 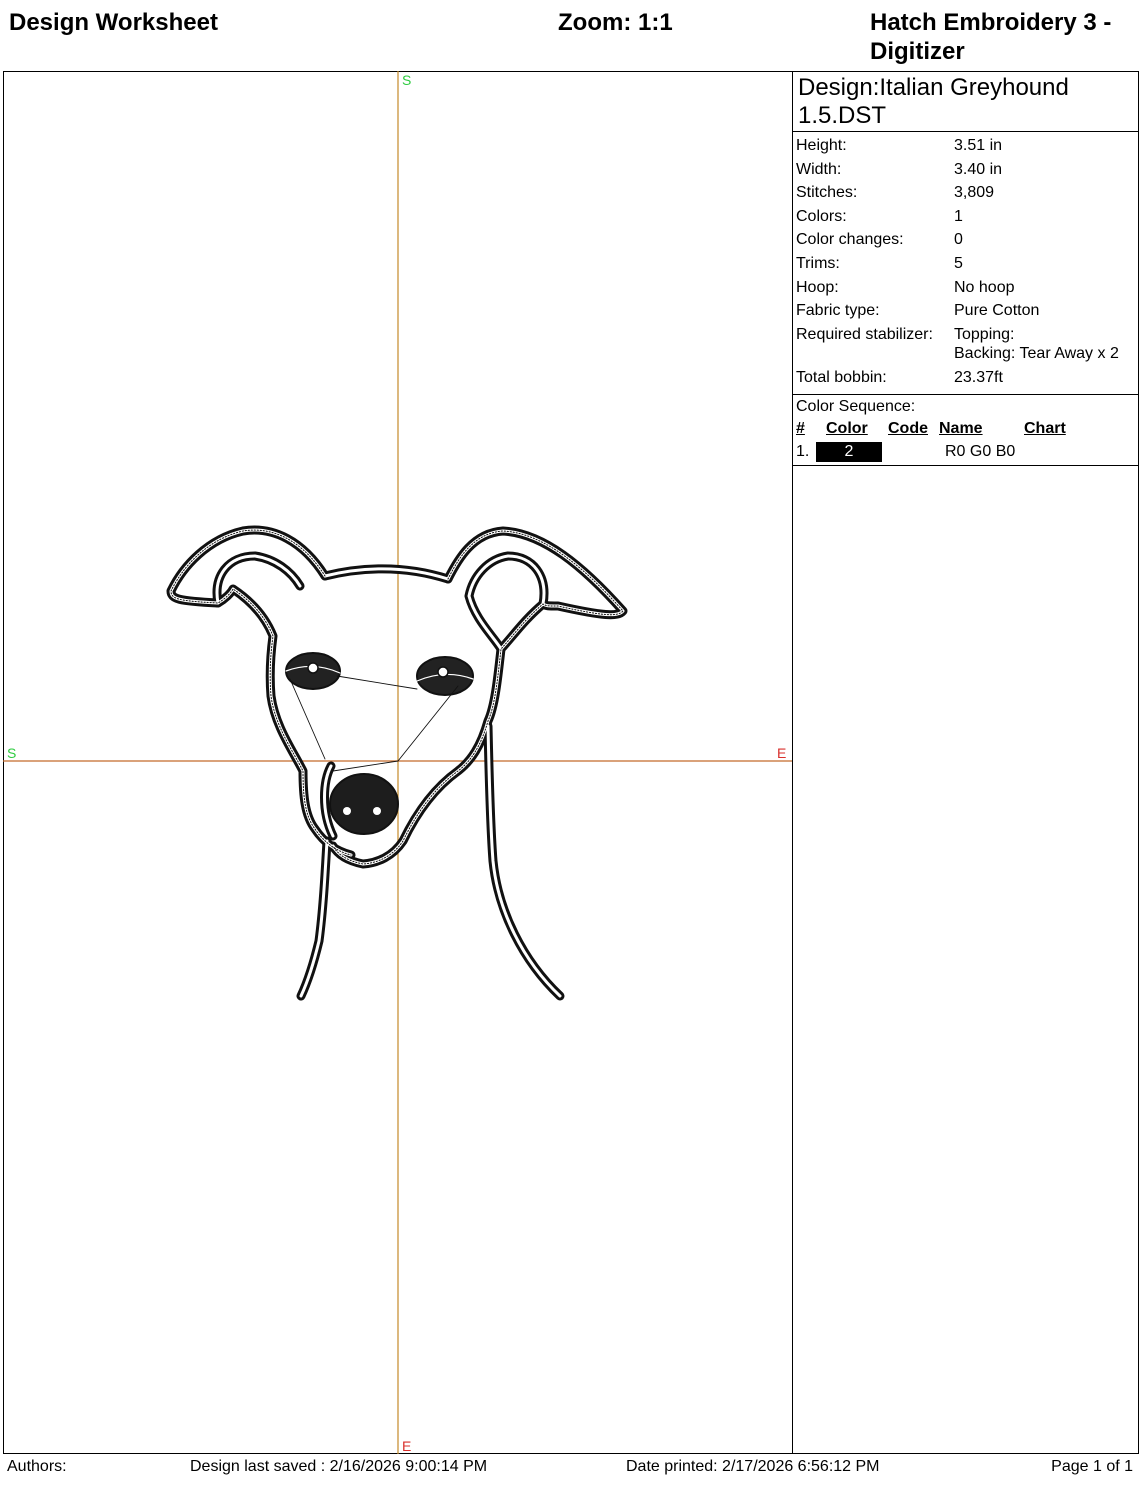 I want to click on info-label: Height:, so click(x=821, y=145).